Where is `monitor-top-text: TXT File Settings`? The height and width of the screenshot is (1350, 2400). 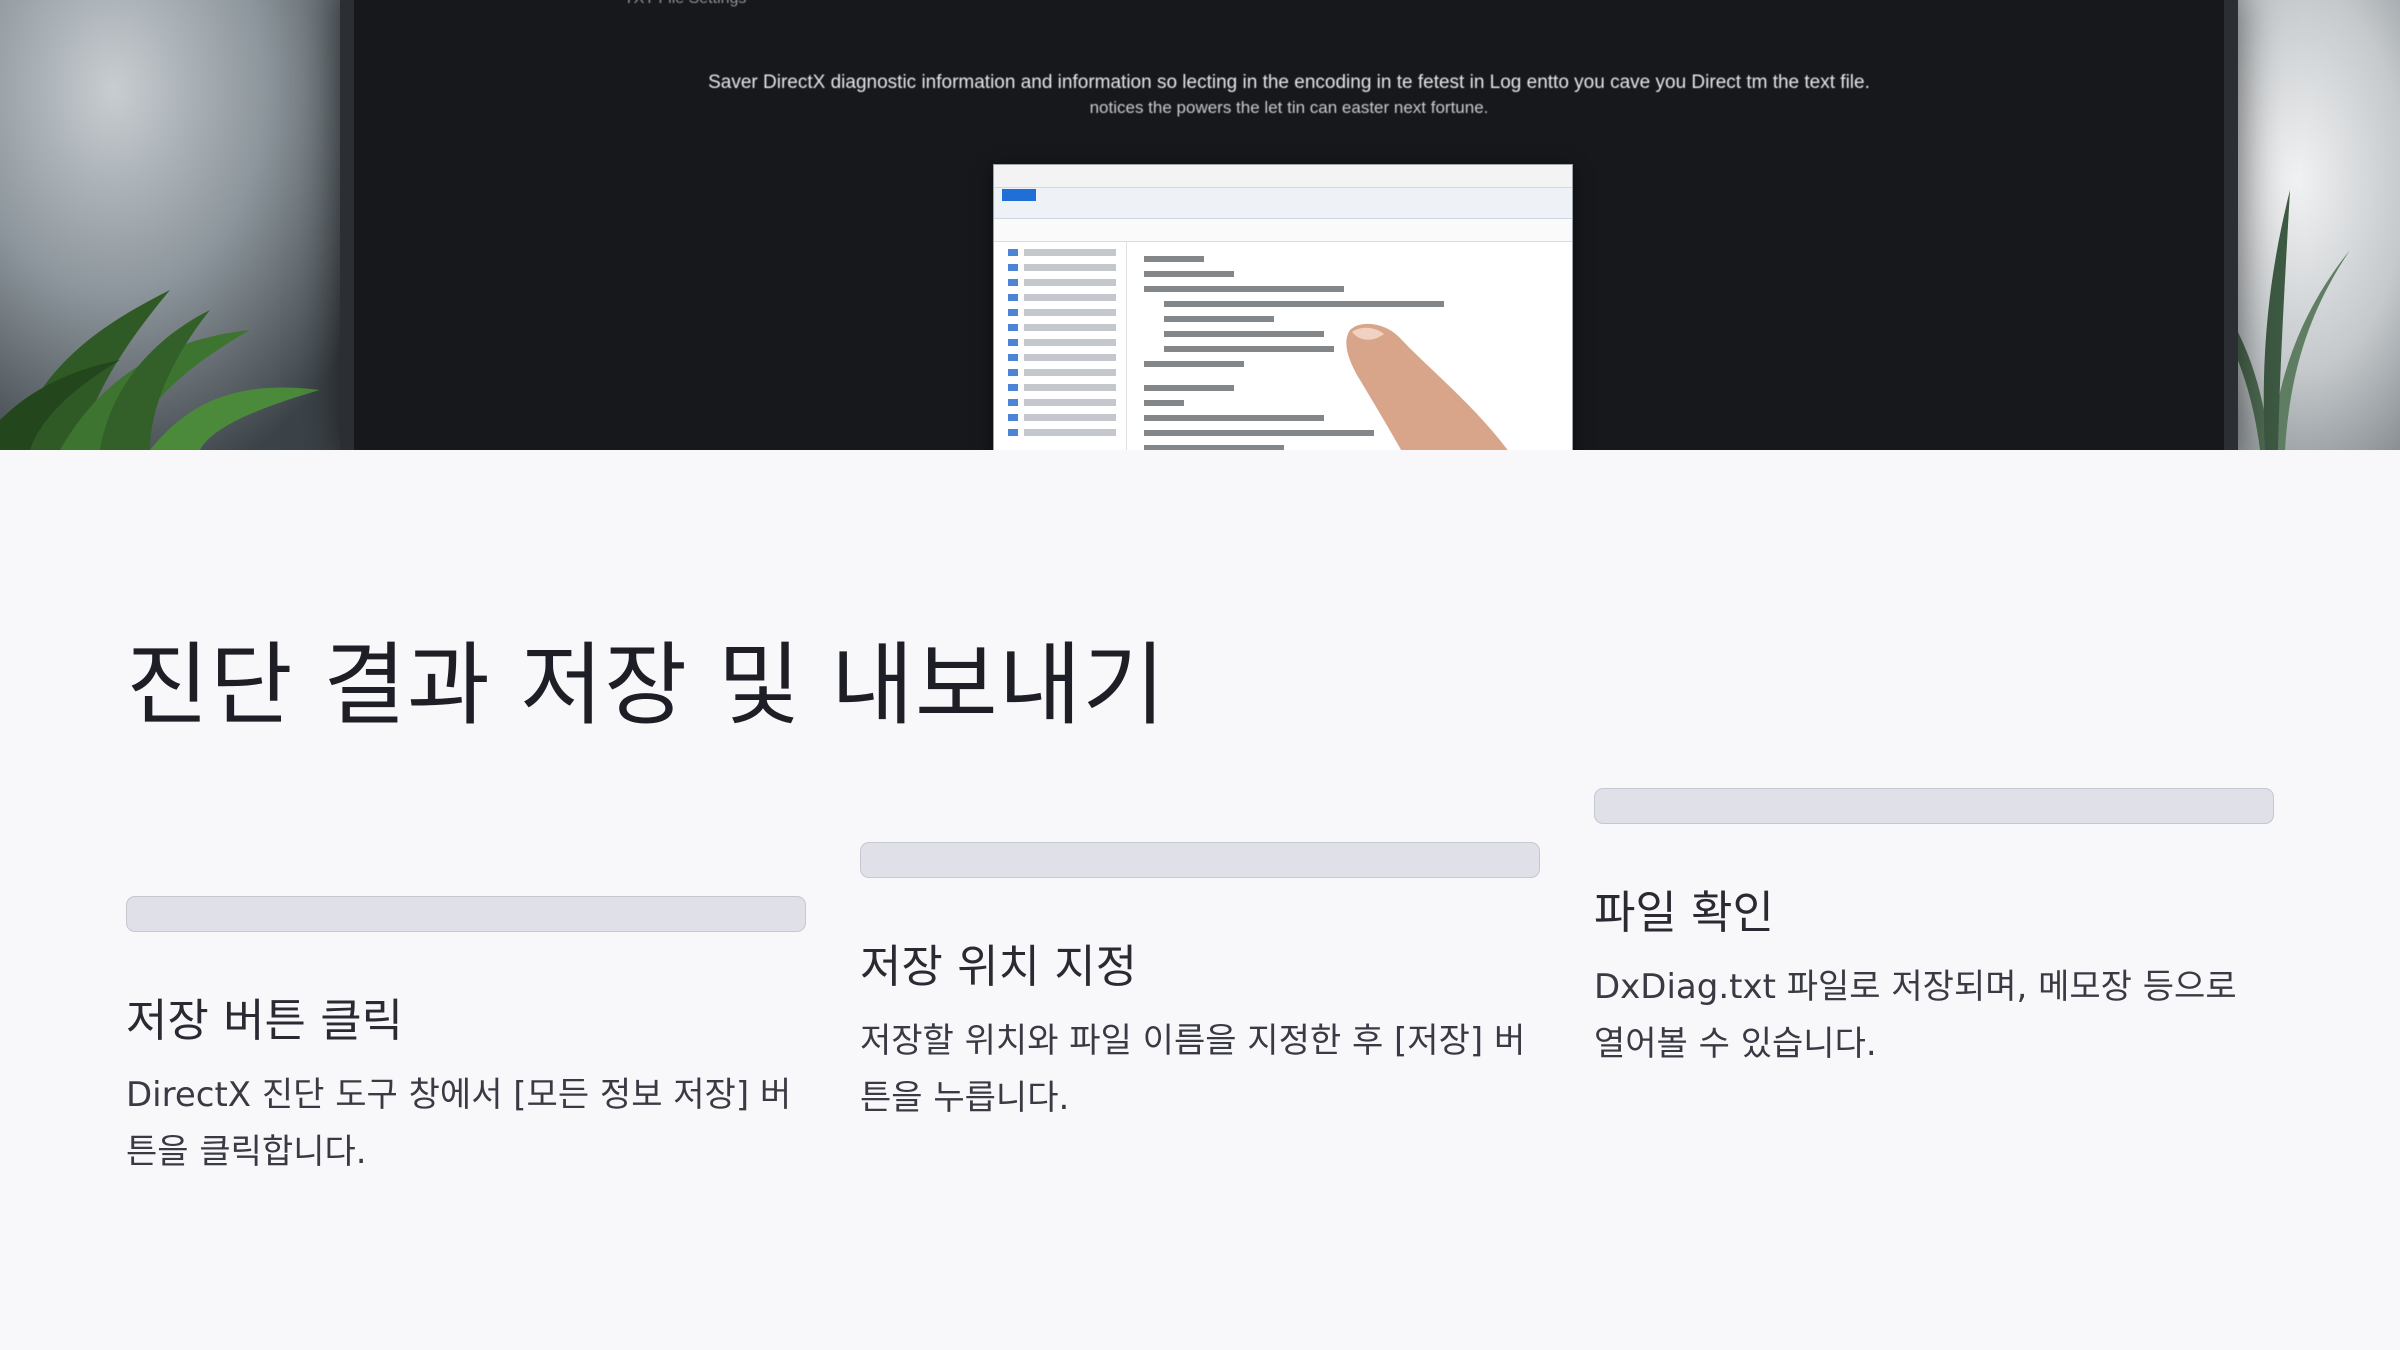 monitor-top-text: TXT File Settings is located at coordinates (1377, 4).